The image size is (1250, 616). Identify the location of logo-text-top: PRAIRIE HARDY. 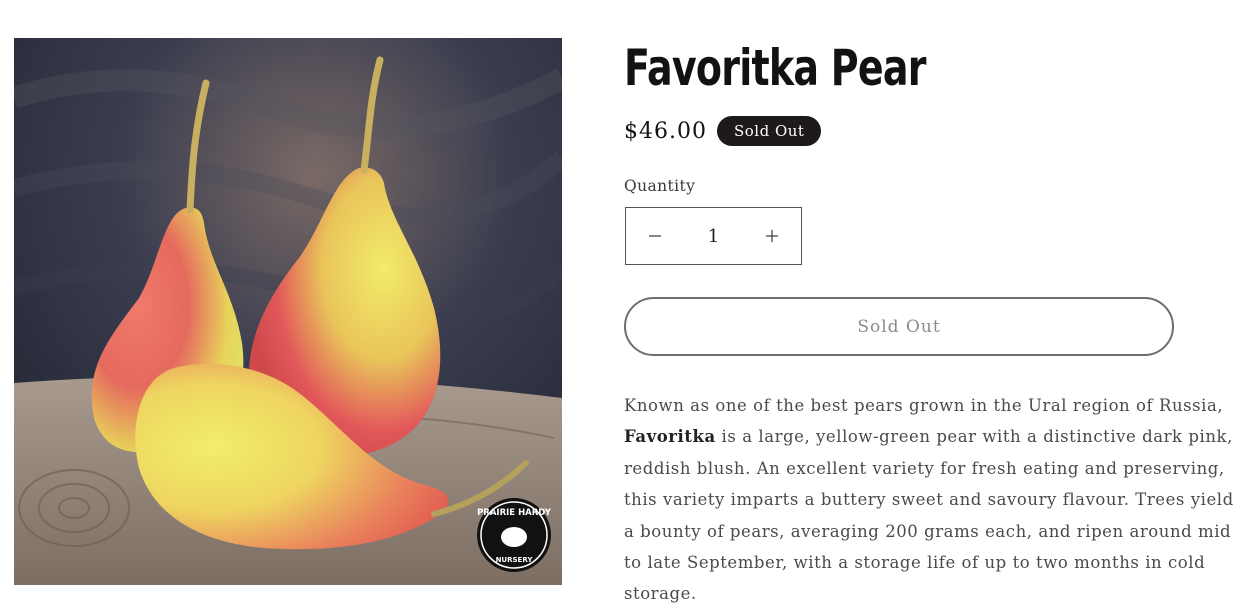
(514, 513).